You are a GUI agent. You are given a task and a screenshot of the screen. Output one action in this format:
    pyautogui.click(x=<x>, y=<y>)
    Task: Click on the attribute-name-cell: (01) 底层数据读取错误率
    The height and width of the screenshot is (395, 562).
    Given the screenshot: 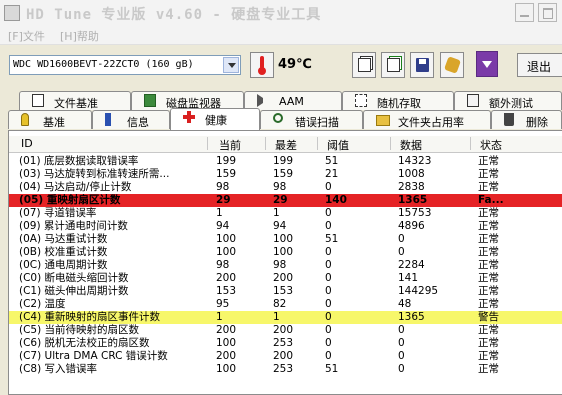 What is the action you would take?
    pyautogui.click(x=79, y=161)
    